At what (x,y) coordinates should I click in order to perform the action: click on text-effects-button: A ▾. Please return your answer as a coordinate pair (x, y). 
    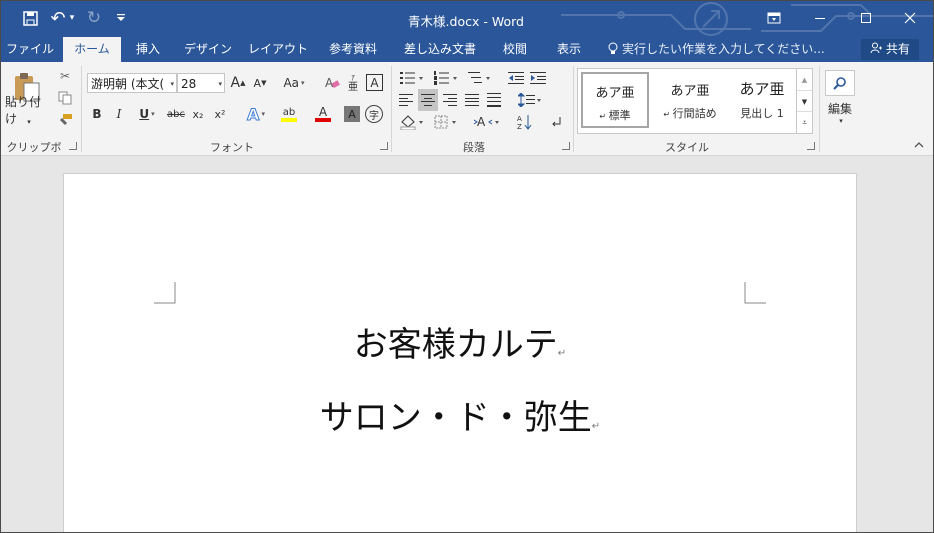
    Looking at the image, I should click on (256, 114).